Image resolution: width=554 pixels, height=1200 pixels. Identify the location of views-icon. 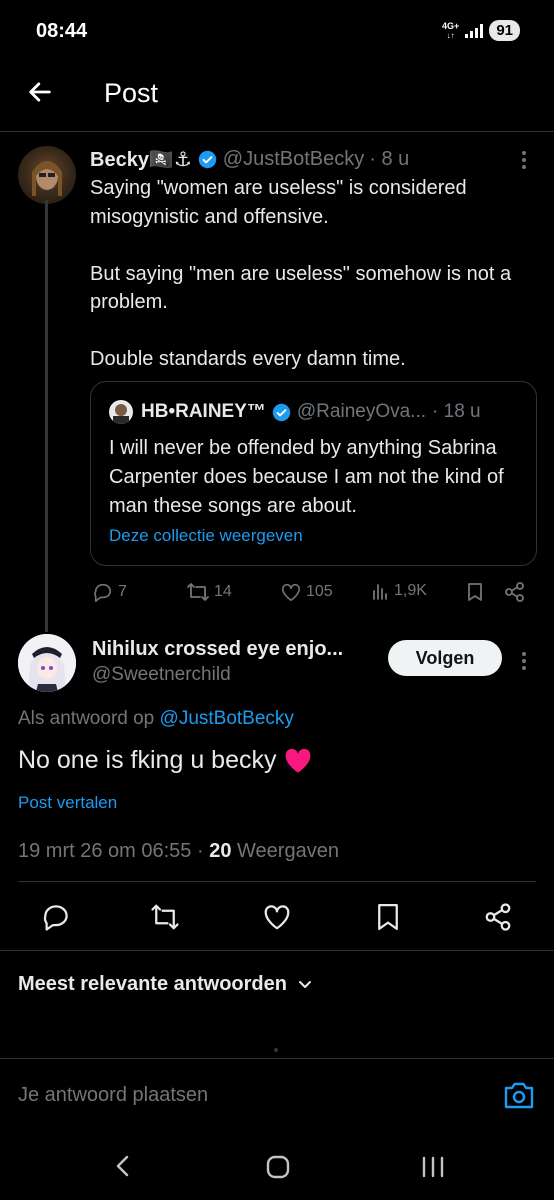
(380, 592).